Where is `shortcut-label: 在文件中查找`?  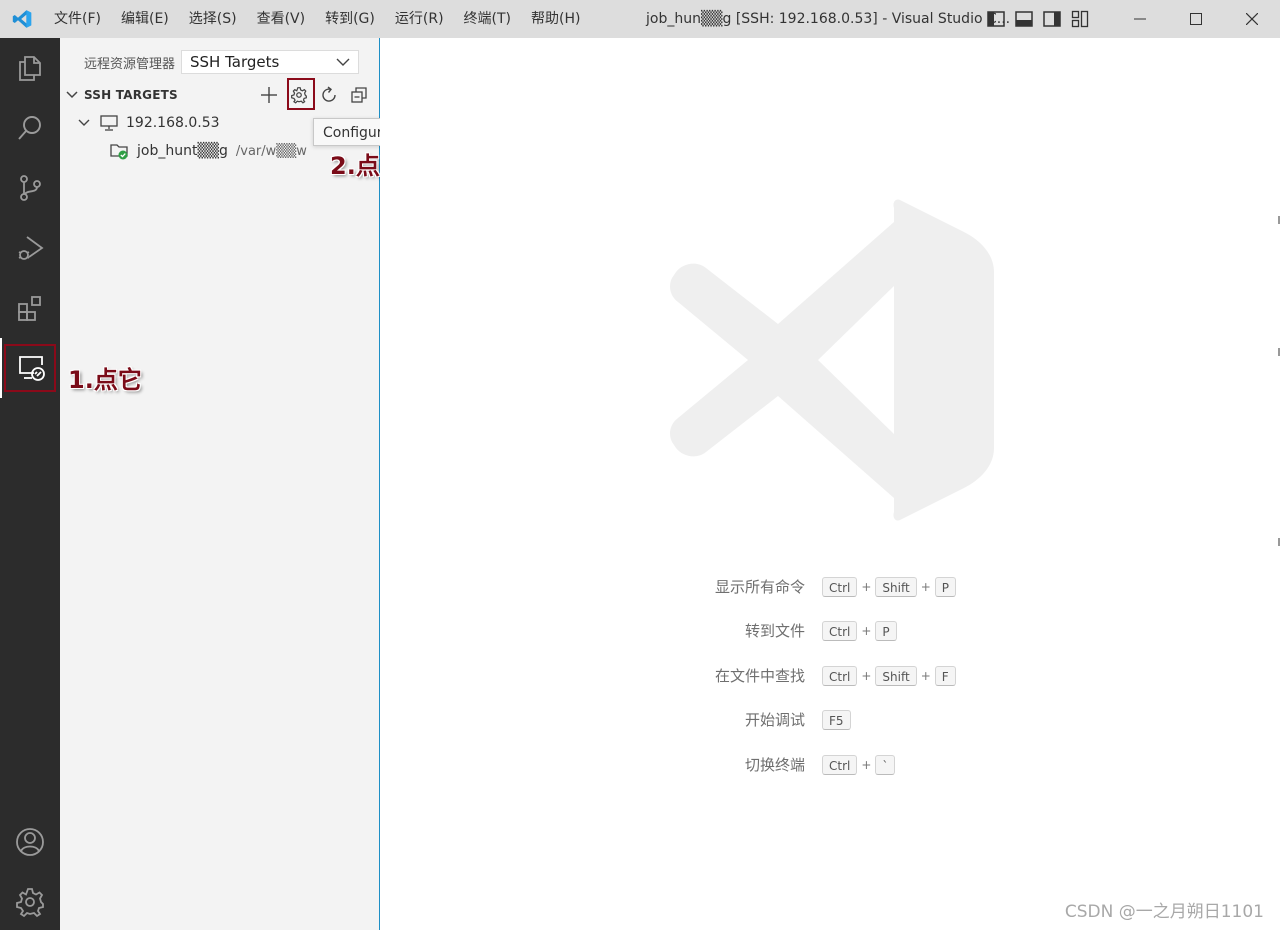 shortcut-label: 在文件中查找 is located at coordinates (759, 676).